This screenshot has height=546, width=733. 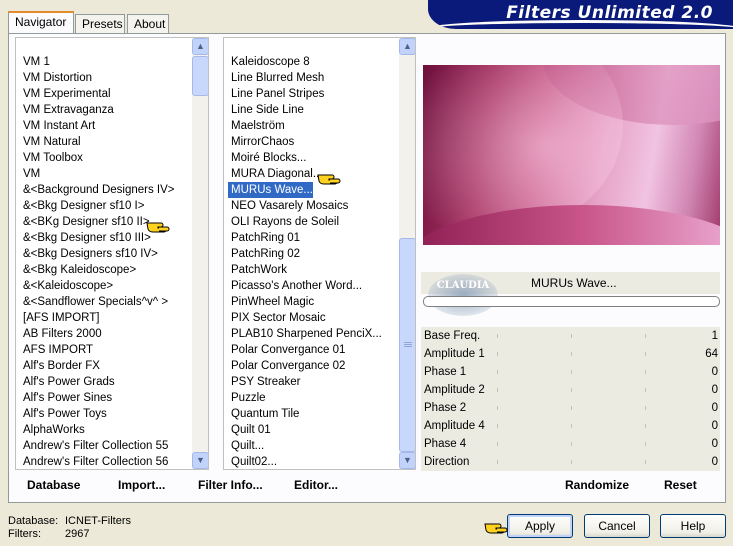 What do you see at coordinates (264, 238) in the screenshot?
I see `filter-item: PatchRing 01` at bounding box center [264, 238].